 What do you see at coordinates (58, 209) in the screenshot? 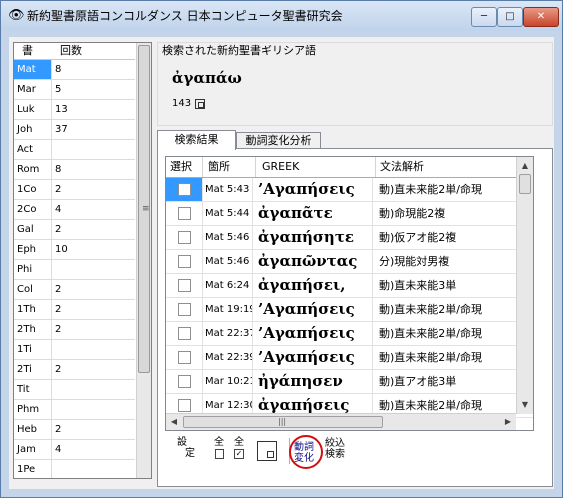
I see `book-count: 4` at bounding box center [58, 209].